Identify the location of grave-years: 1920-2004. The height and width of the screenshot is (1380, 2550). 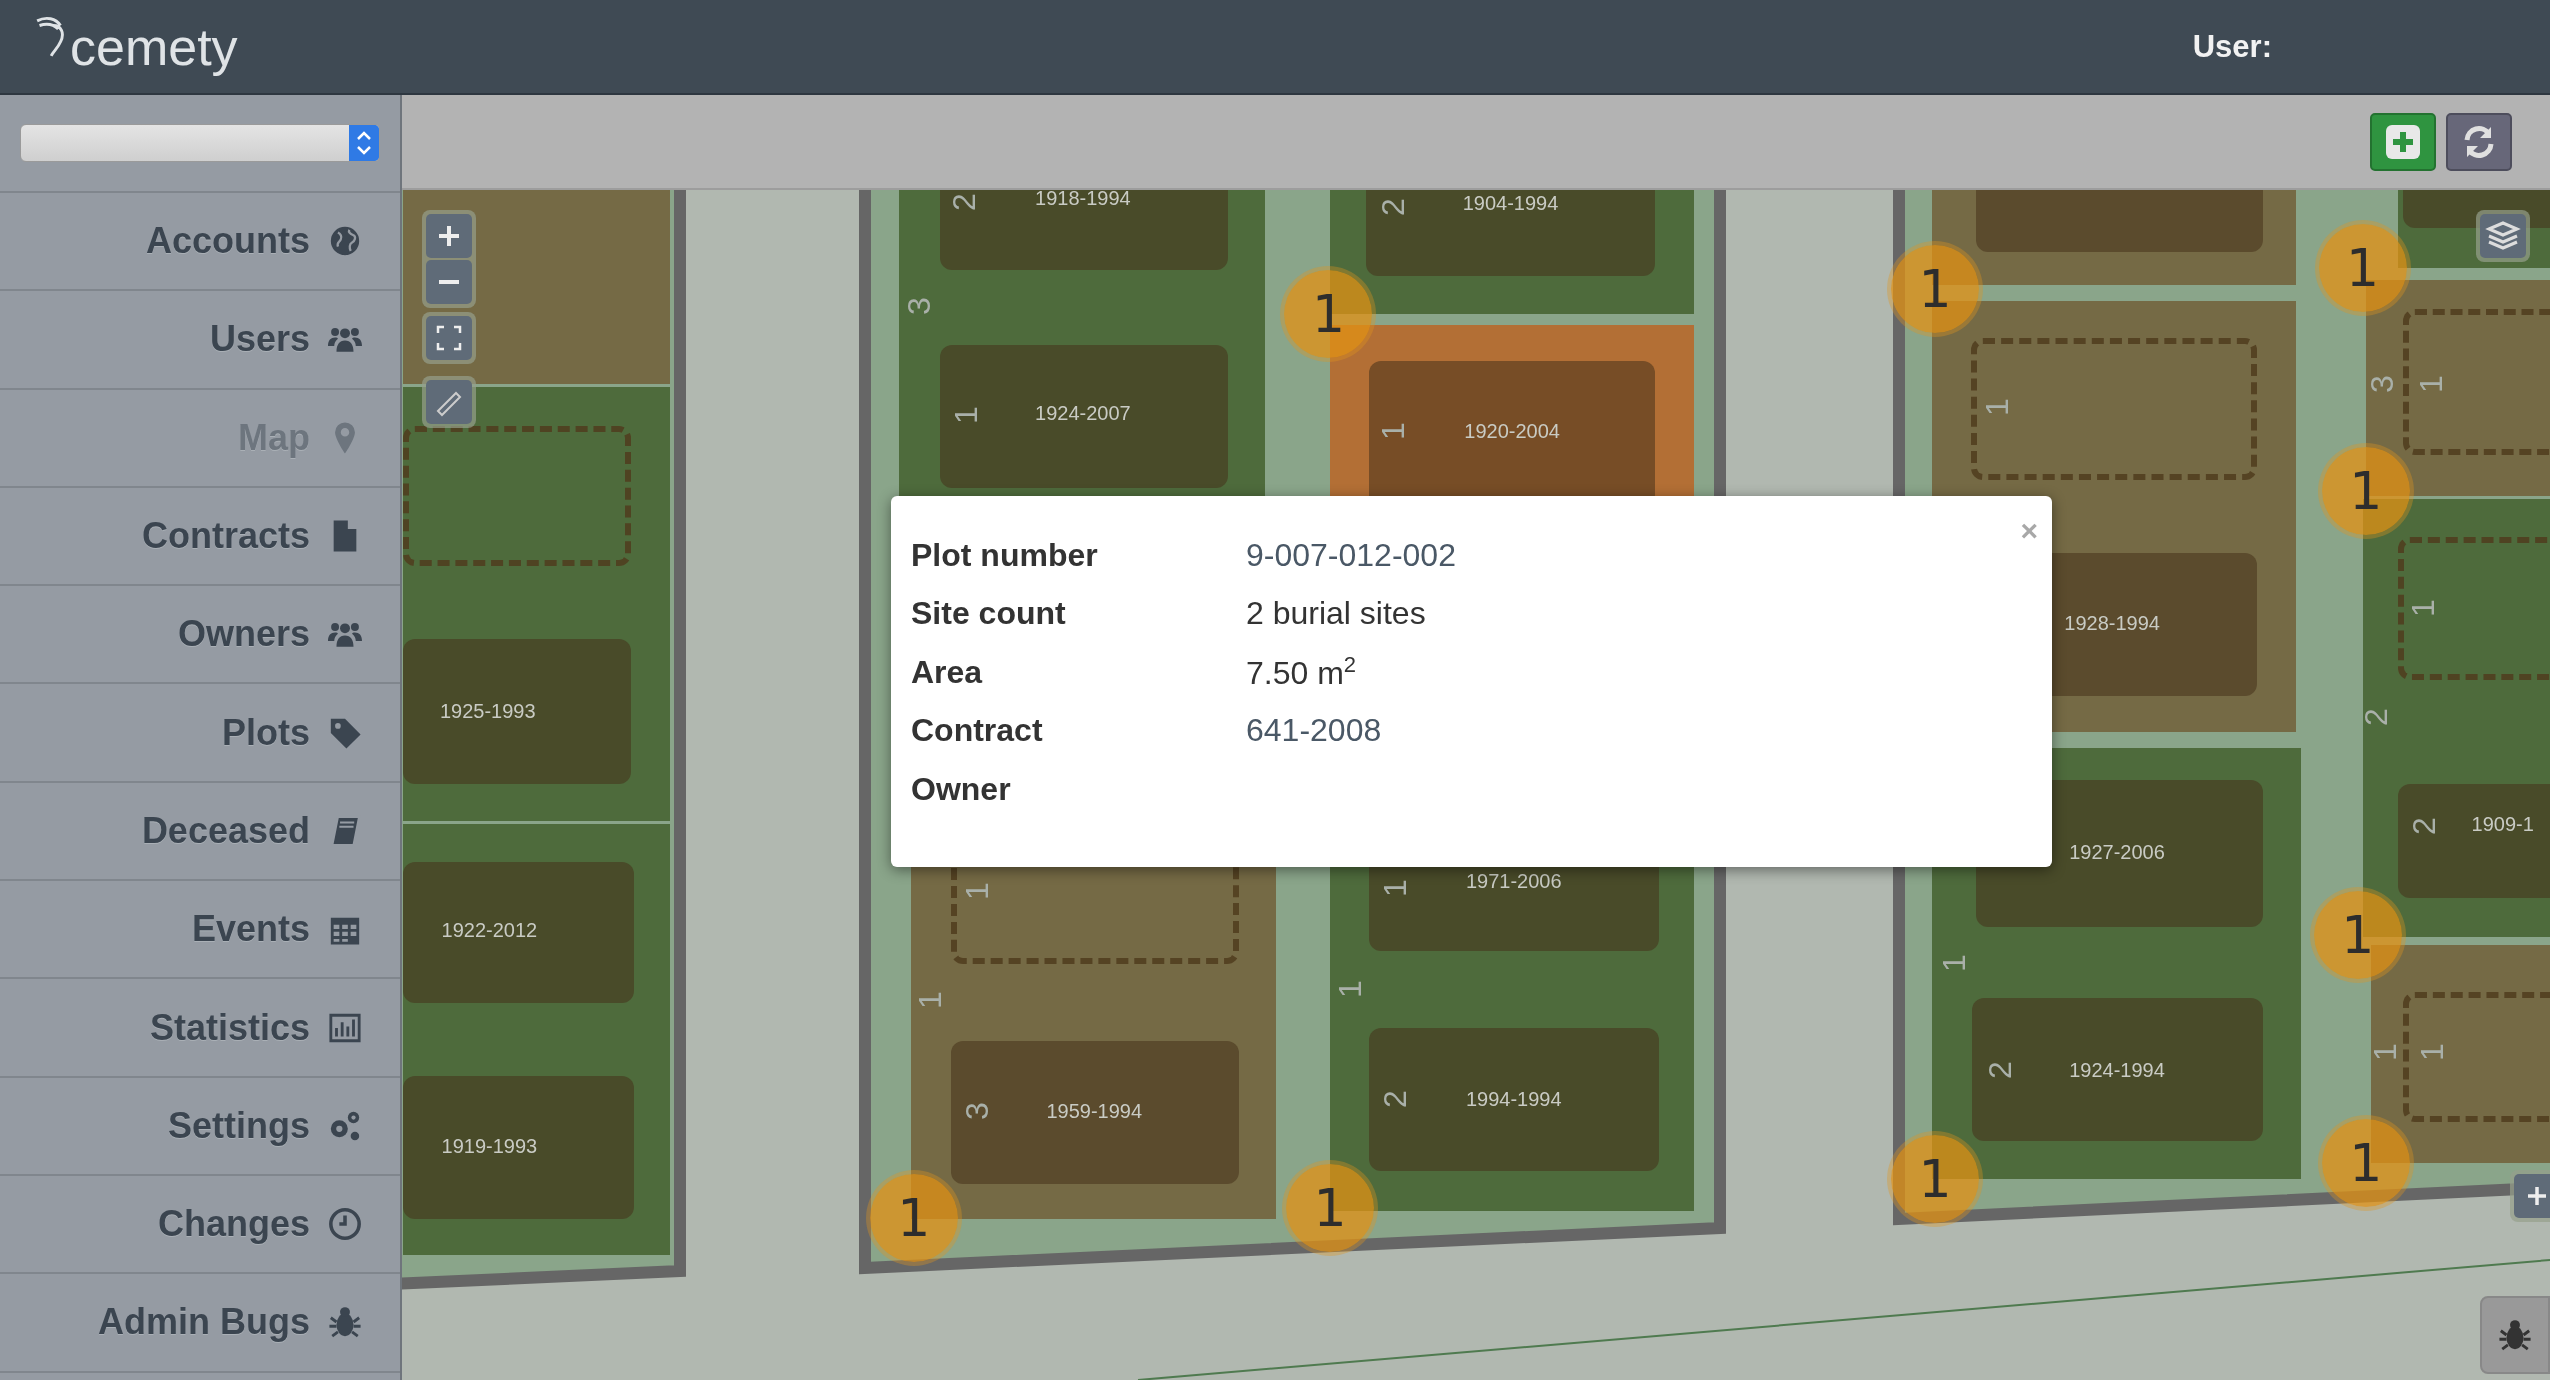
(1512, 431).